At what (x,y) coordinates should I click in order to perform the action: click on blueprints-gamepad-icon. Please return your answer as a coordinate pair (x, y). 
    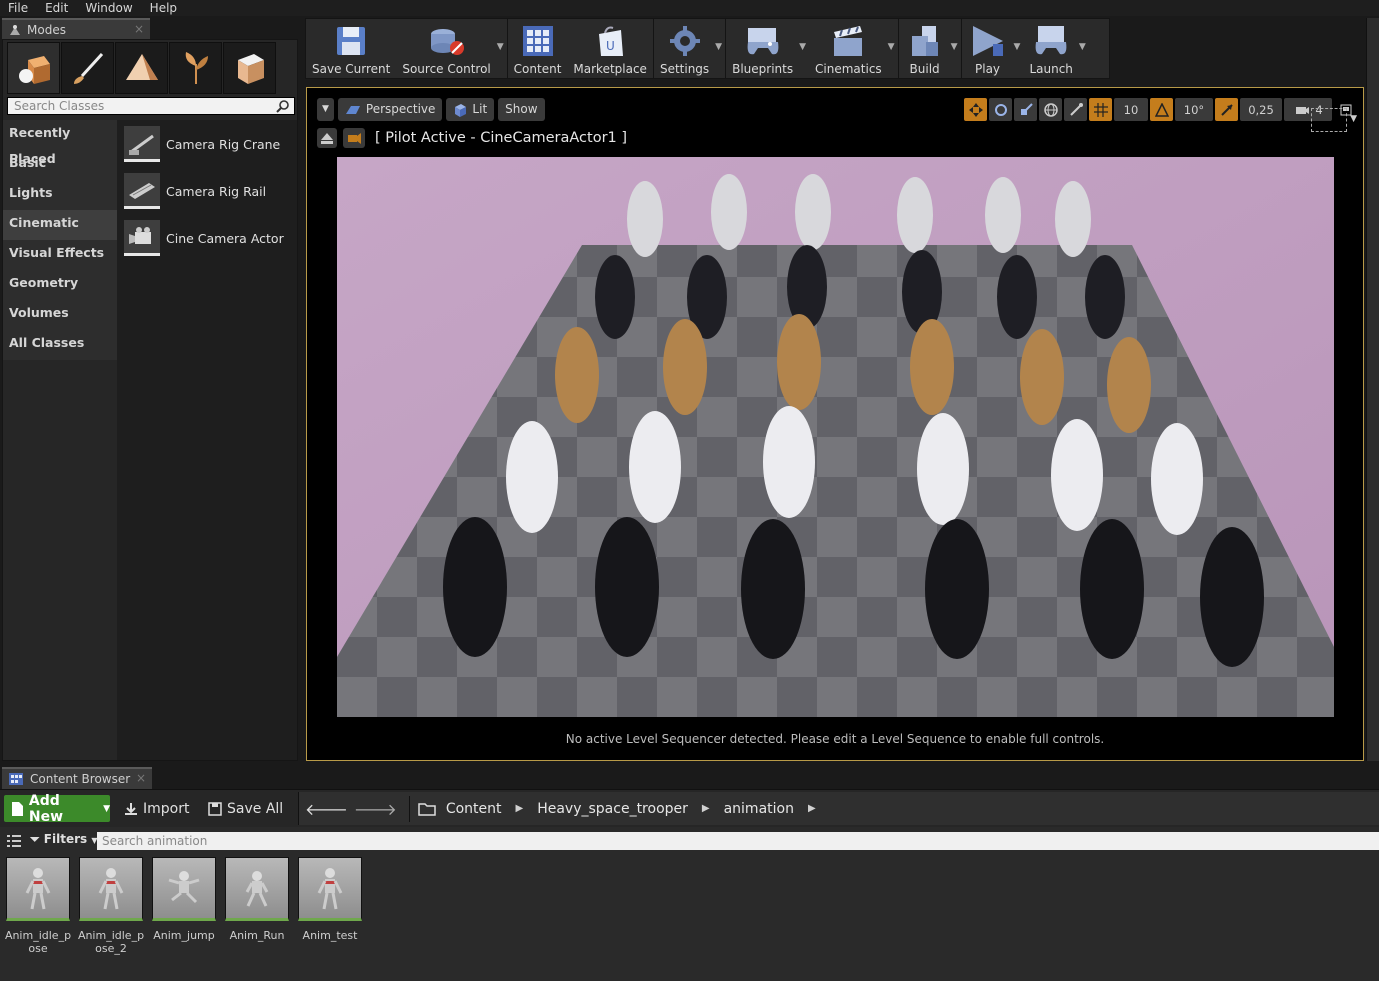
    Looking at the image, I should click on (762, 41).